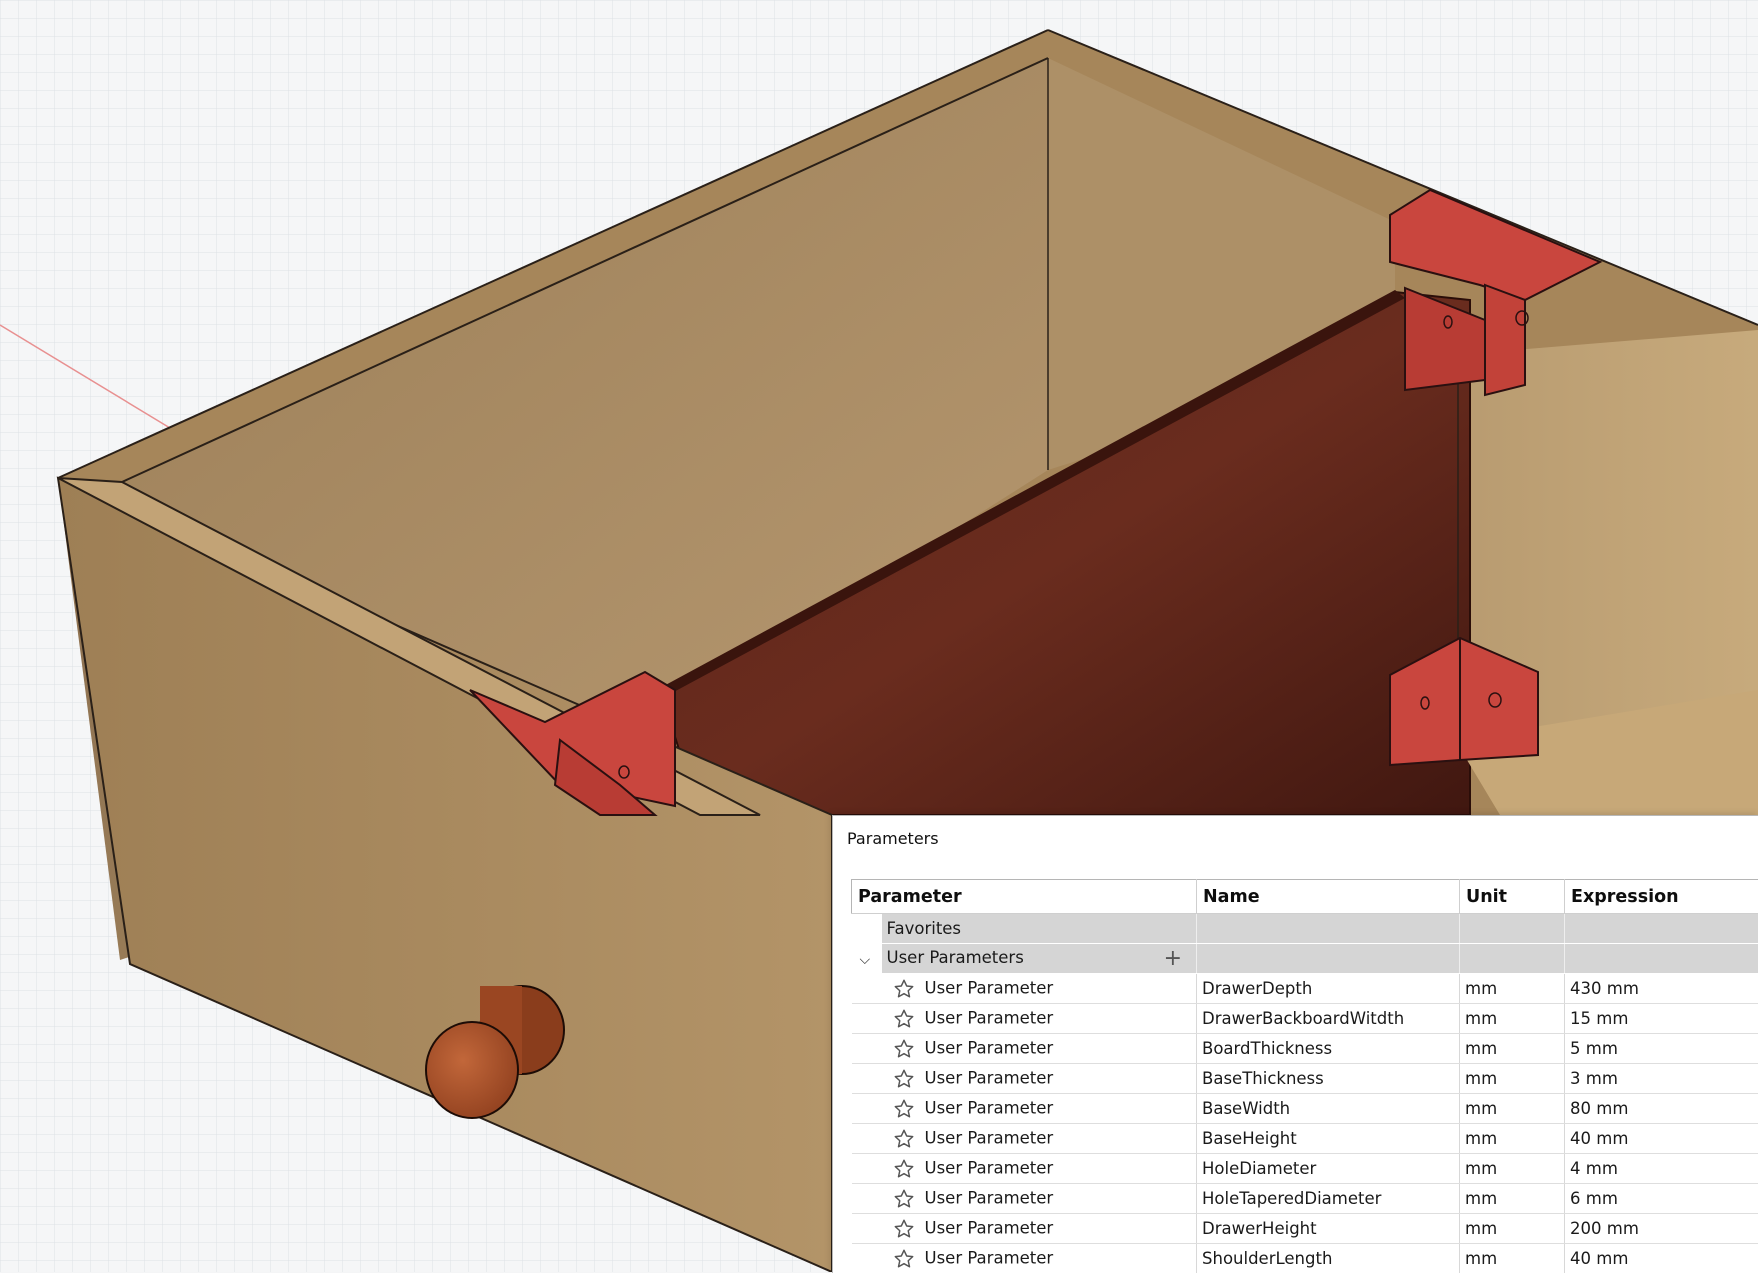 This screenshot has height=1273, width=1758. Describe the element at coordinates (1039, 959) in the screenshot. I see `group-label-user-parameters: User Parameters+` at that location.